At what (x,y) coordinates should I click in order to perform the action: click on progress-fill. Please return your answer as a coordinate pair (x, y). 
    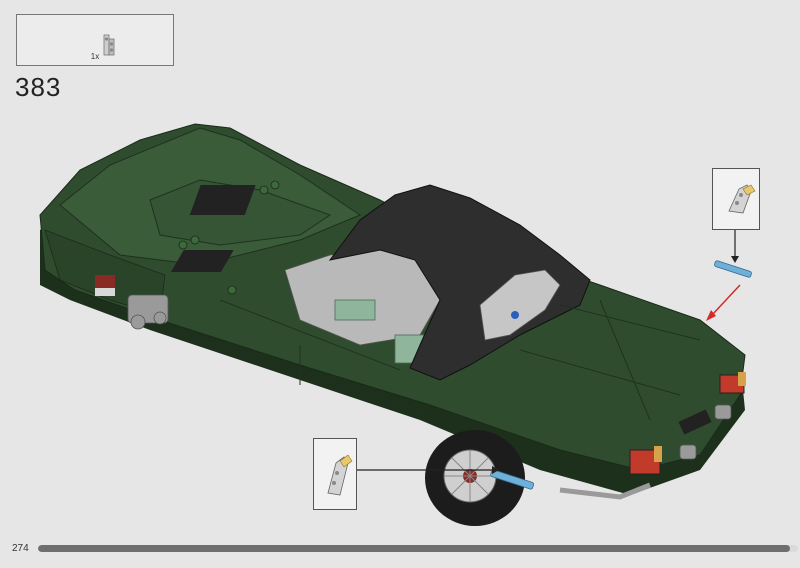
    Looking at the image, I should click on (414, 548).